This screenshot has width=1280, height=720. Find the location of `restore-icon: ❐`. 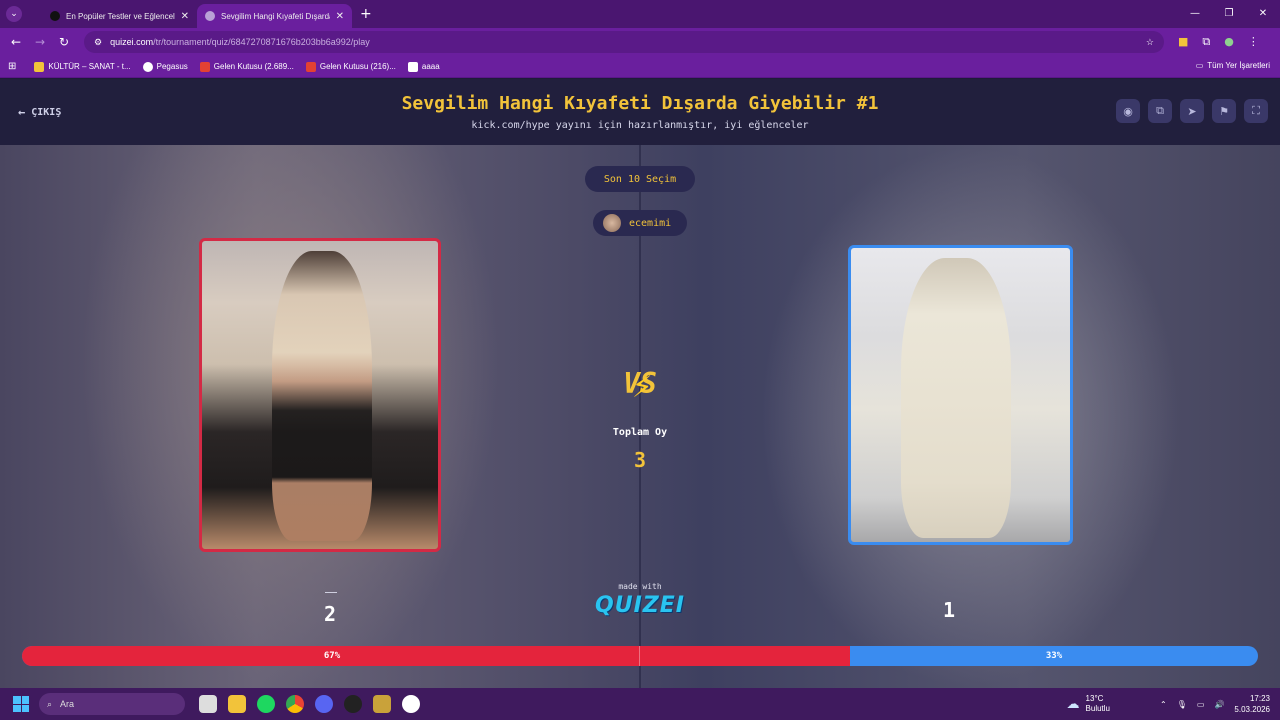

restore-icon: ❐ is located at coordinates (1229, 14).